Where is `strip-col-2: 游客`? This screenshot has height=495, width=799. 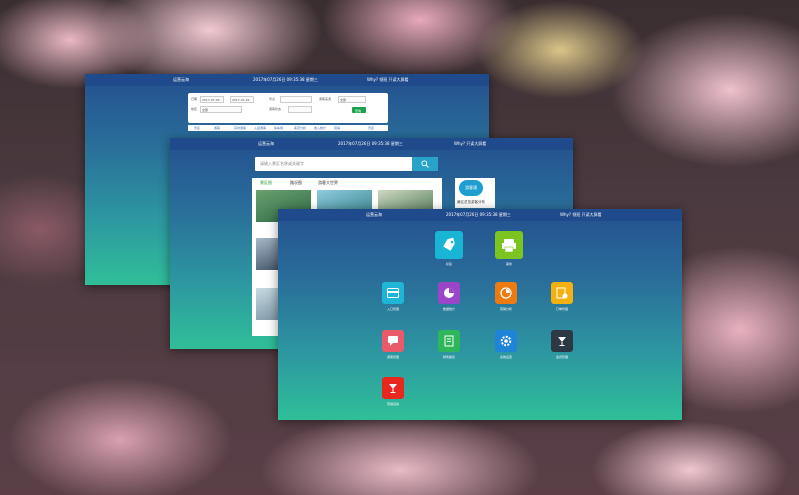 strip-col-2: 游客 is located at coordinates (217, 128).